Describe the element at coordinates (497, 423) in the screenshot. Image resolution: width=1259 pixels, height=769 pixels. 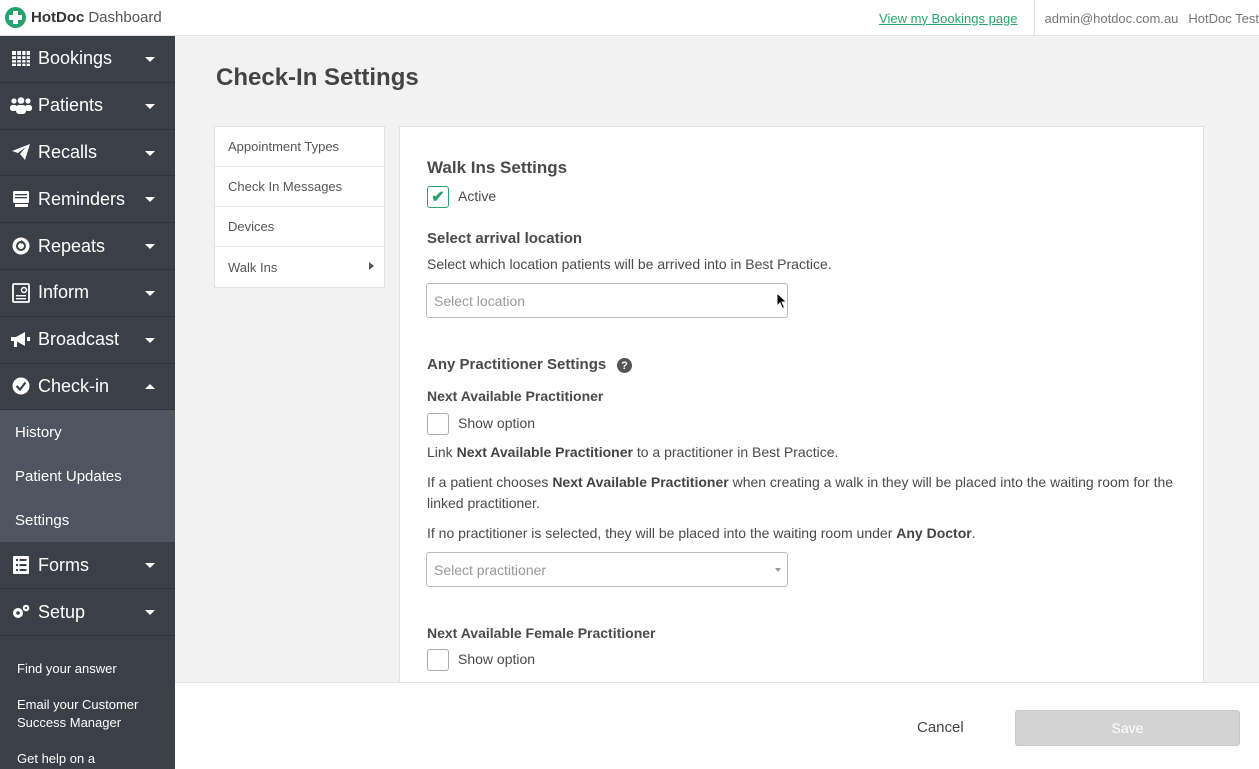
I see `show-option-label: Show option` at that location.